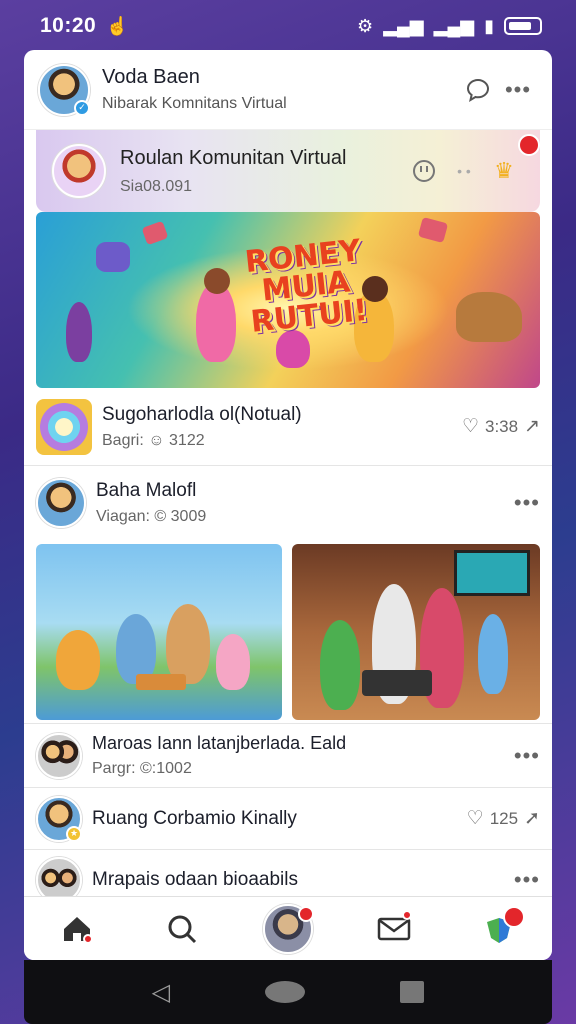 The width and height of the screenshot is (576, 1024). What do you see at coordinates (59, 818) in the screenshot?
I see `avatar: ★` at bounding box center [59, 818].